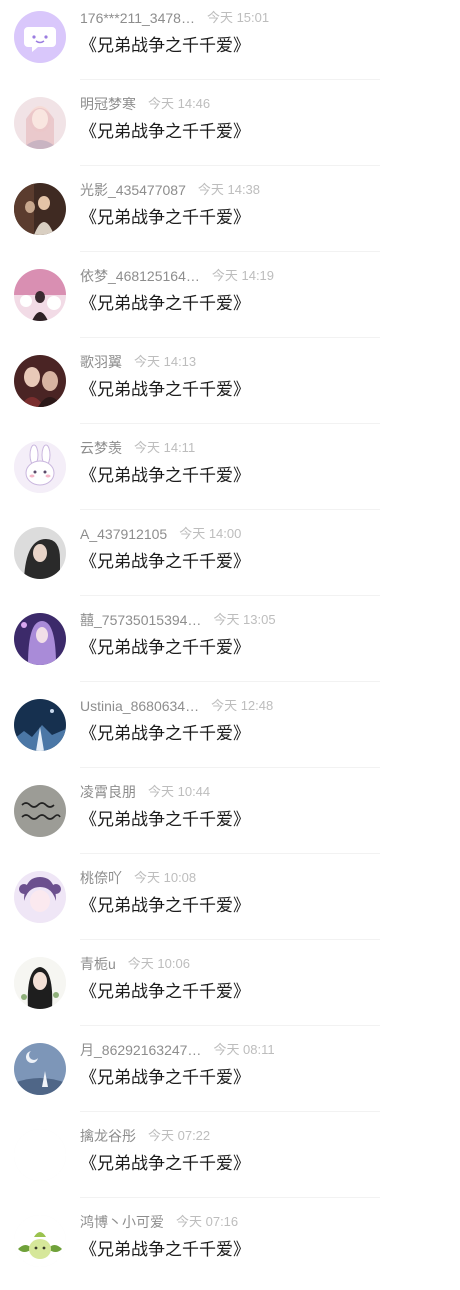 This screenshot has height=1290, width=460. I want to click on list-item: 176***211_3478… 今天 15:01 《兄弟战争之千千爱》, so click(230, 43).